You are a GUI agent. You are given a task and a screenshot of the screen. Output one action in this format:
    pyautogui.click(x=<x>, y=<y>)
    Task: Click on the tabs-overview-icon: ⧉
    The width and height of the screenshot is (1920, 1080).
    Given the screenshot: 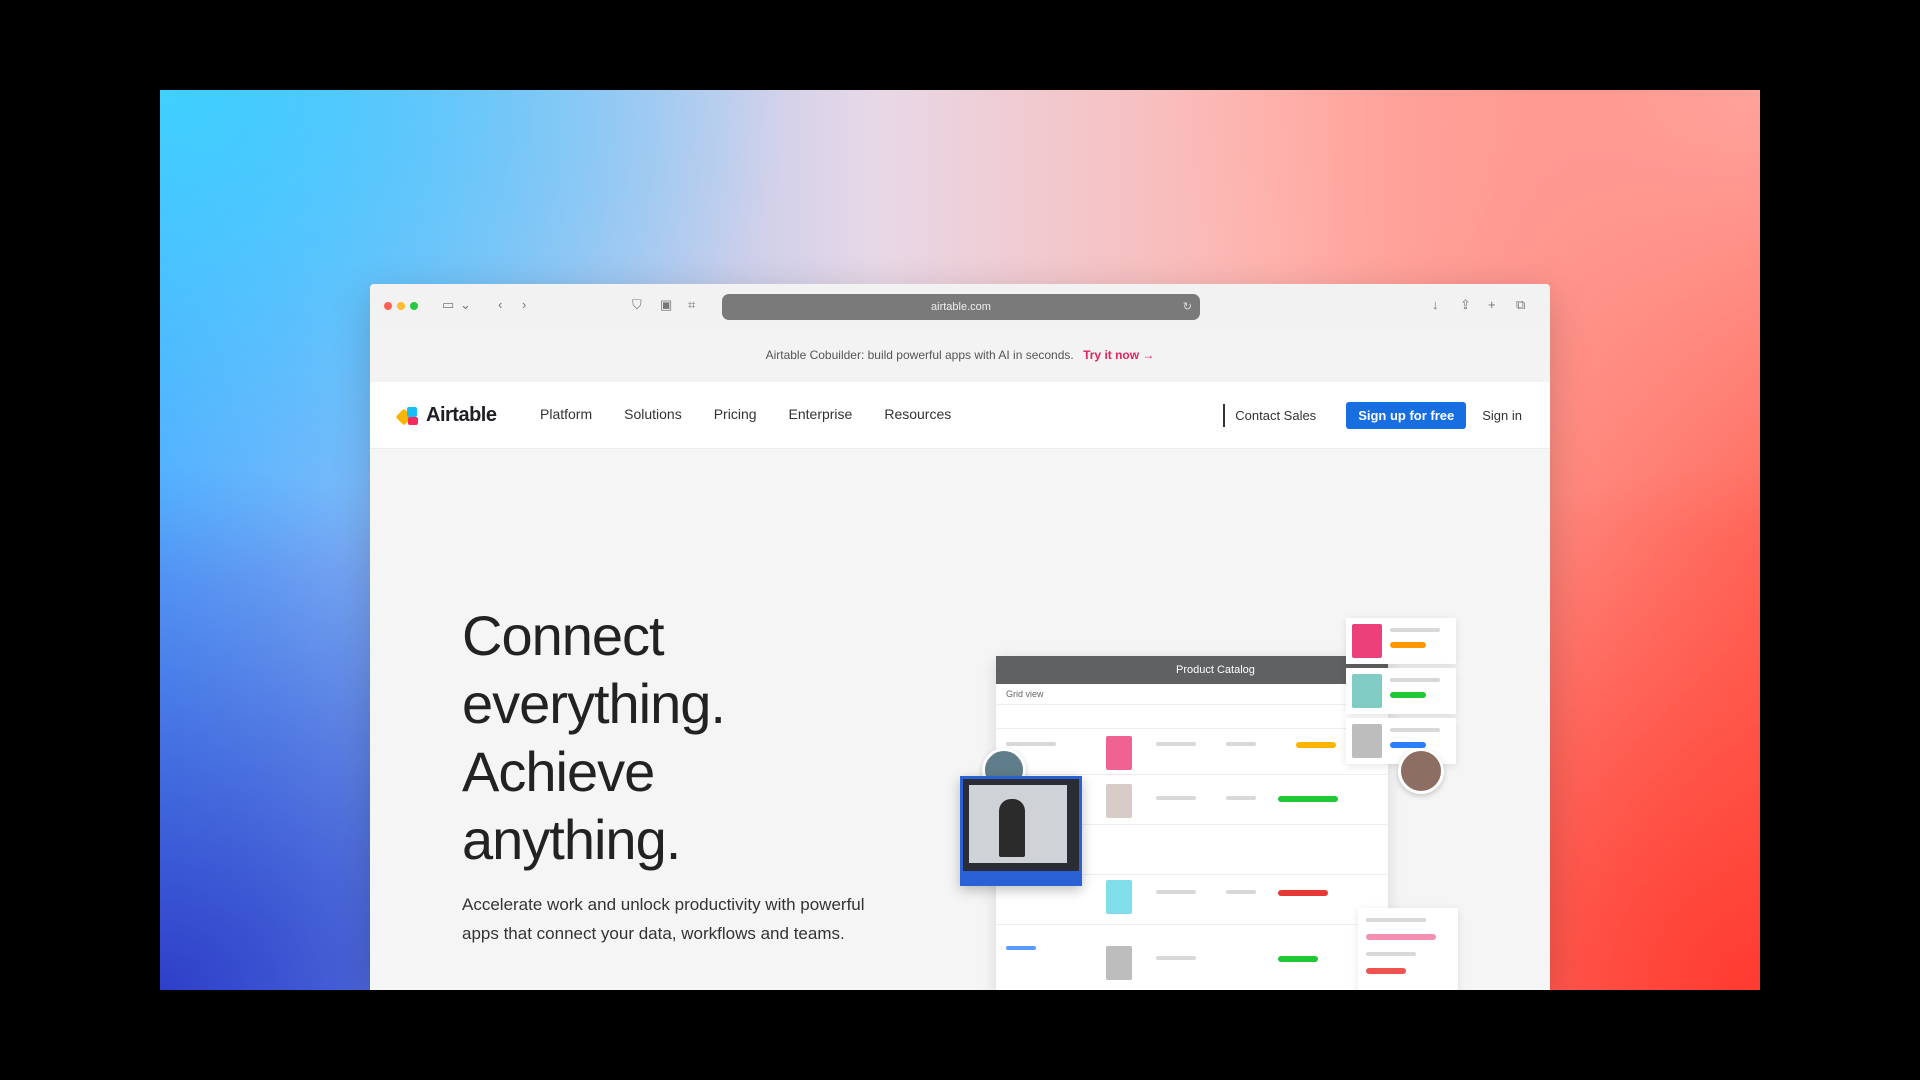 What is the action you would take?
    pyautogui.click(x=1520, y=305)
    